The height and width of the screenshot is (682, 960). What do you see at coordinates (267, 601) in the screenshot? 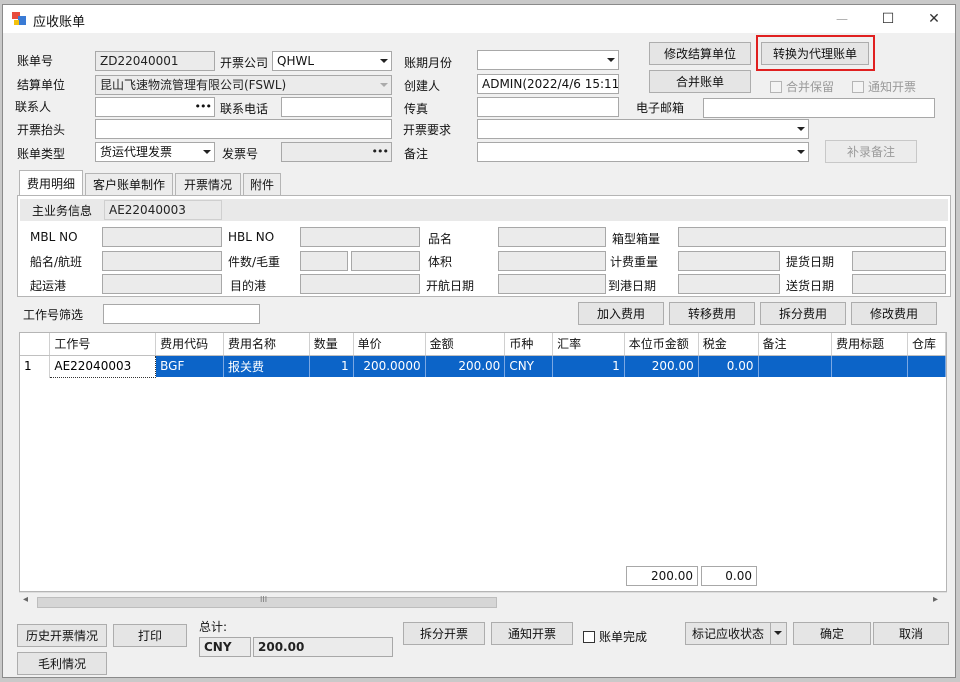
I see `scroll-thumb: III` at bounding box center [267, 601].